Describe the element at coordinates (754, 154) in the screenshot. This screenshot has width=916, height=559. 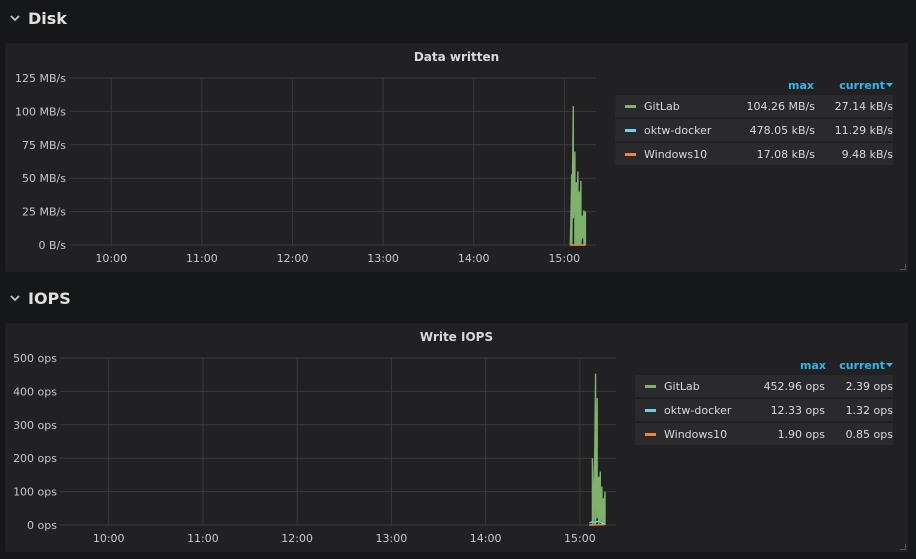
I see `legend-item-windows10: Windows10 17.08 kB/s 9.48 kB/s` at that location.